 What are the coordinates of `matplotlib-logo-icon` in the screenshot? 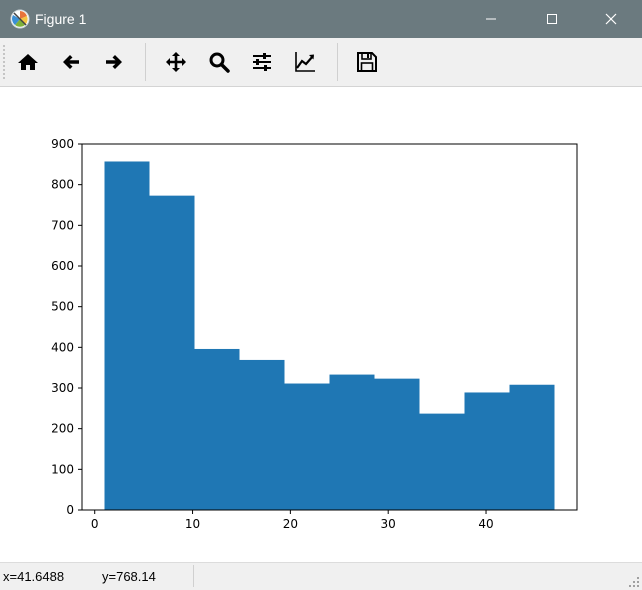 It's located at (20, 19).